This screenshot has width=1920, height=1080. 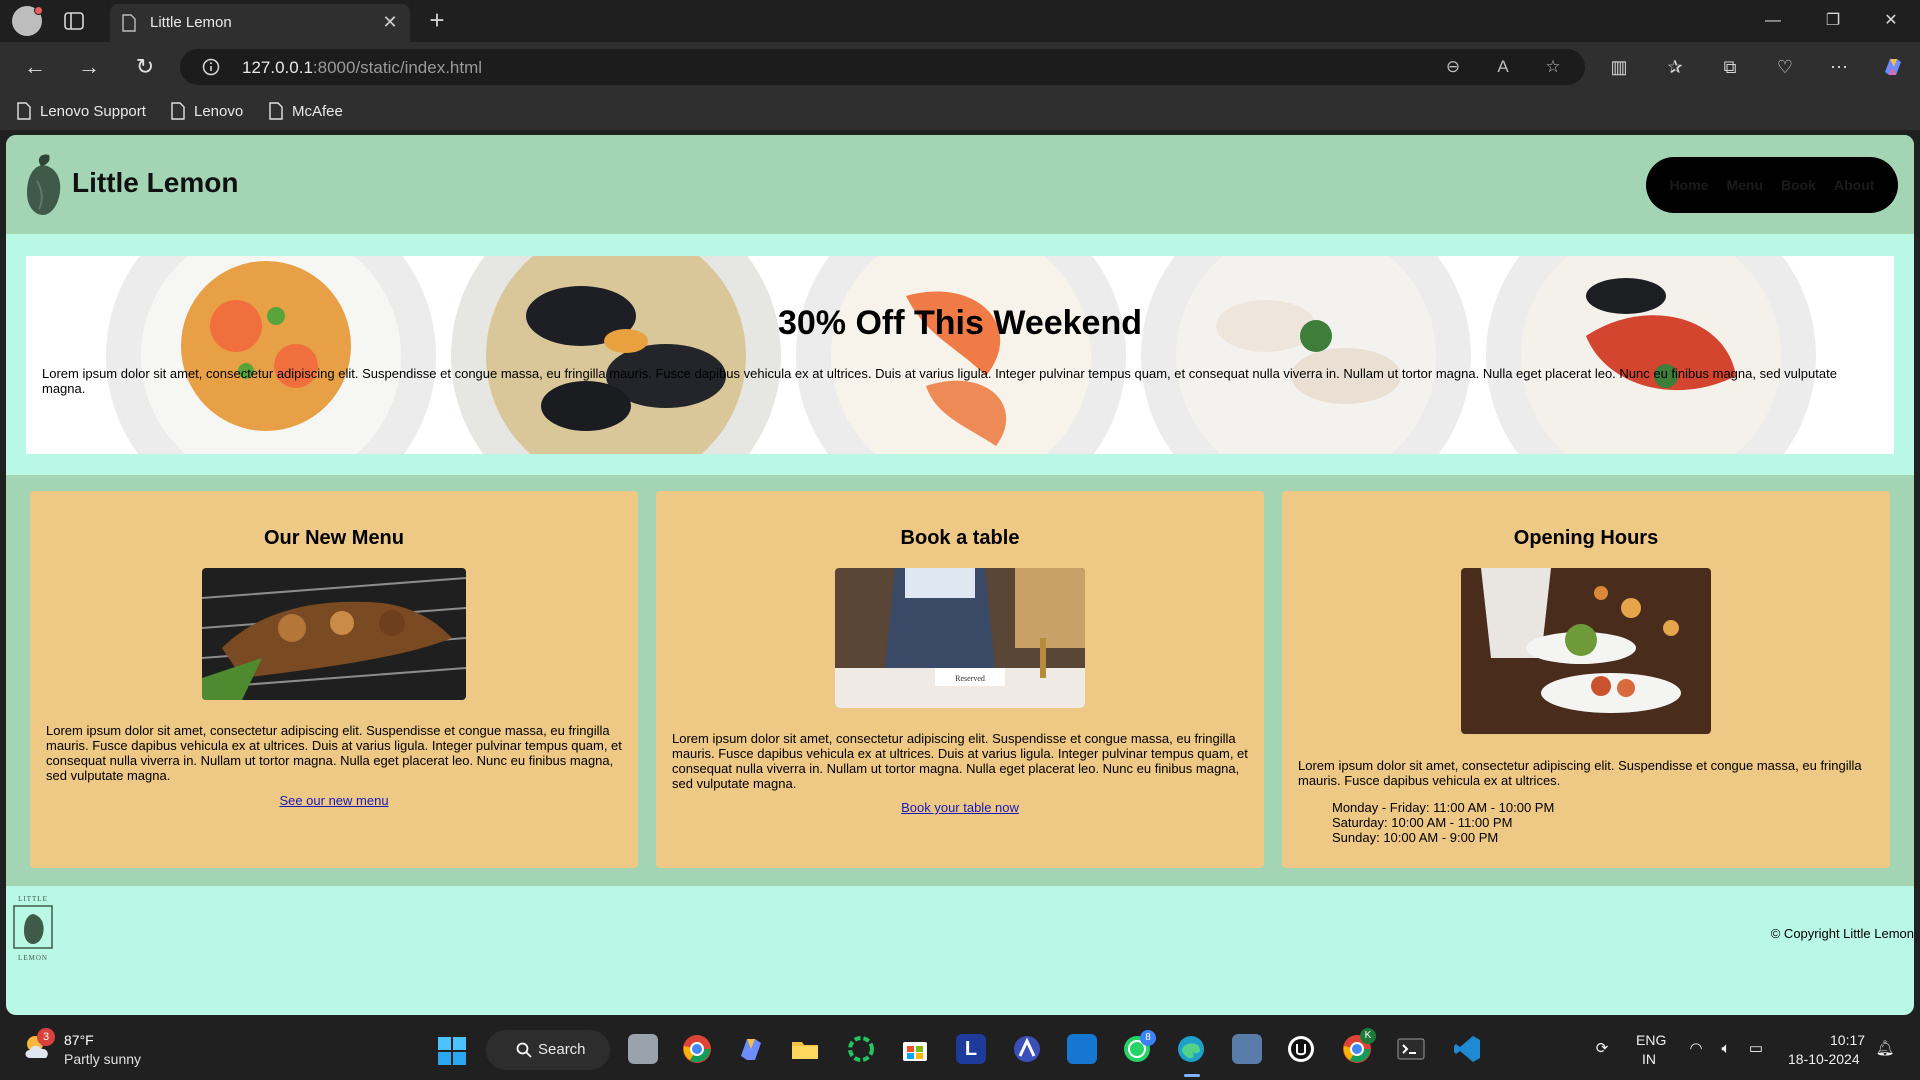 I want to click on card-link-wrap: Book your table now, so click(x=960, y=807).